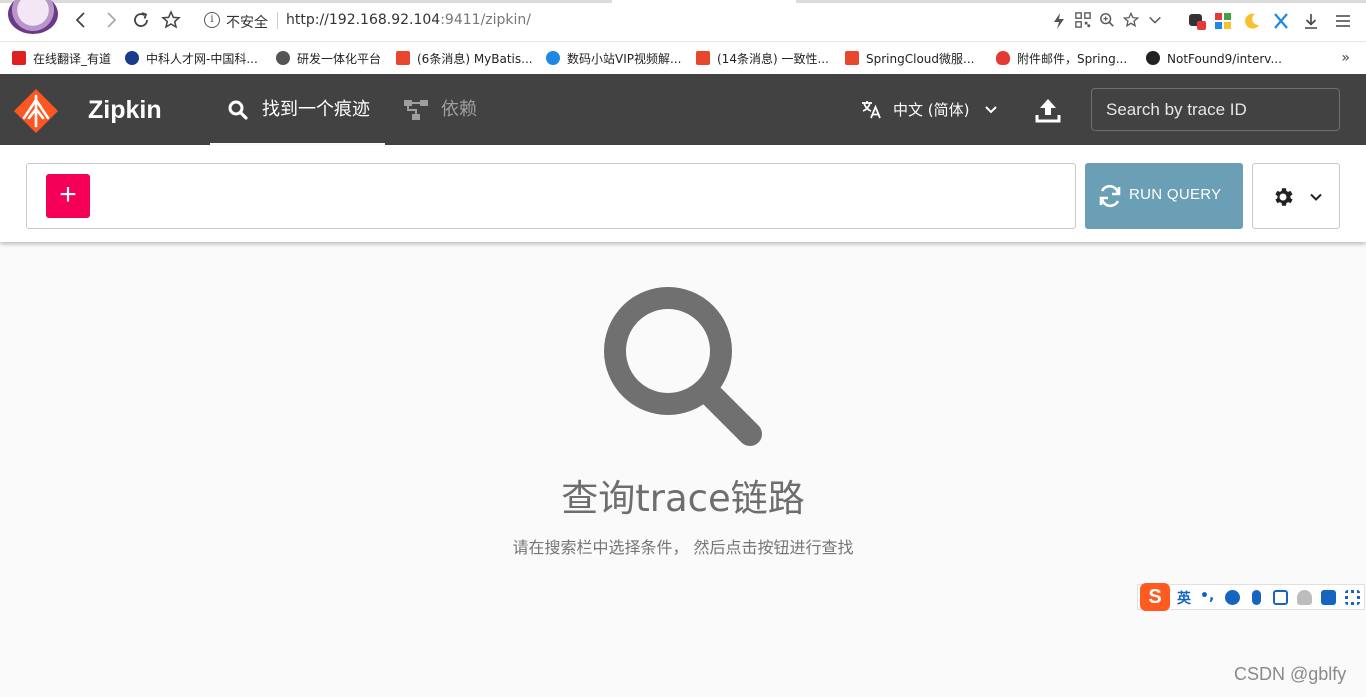  What do you see at coordinates (1345, 58) in the screenshot?
I see `bookmarks-overflow-button: »` at bounding box center [1345, 58].